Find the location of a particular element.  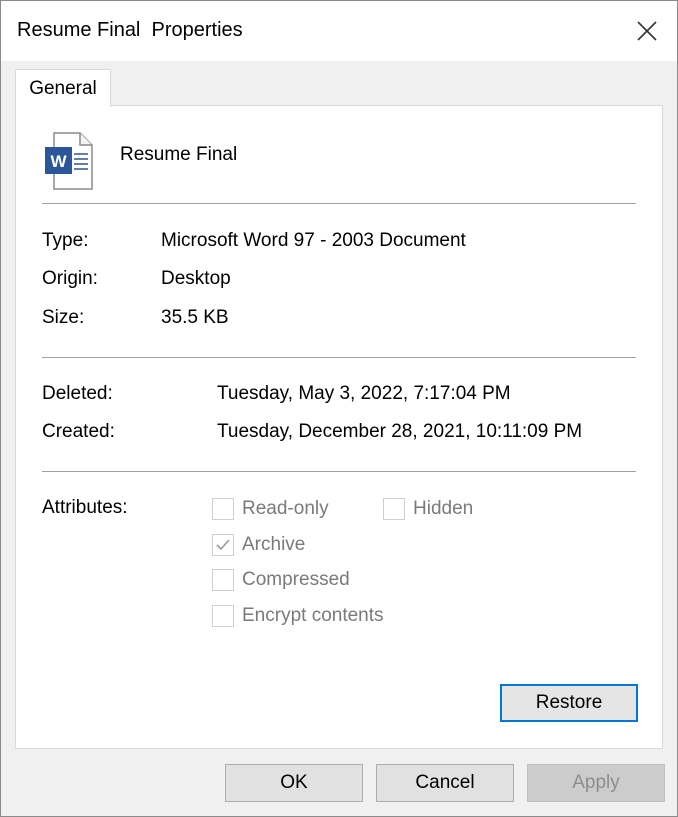

archive-checkbox: Archive is located at coordinates (258, 545).